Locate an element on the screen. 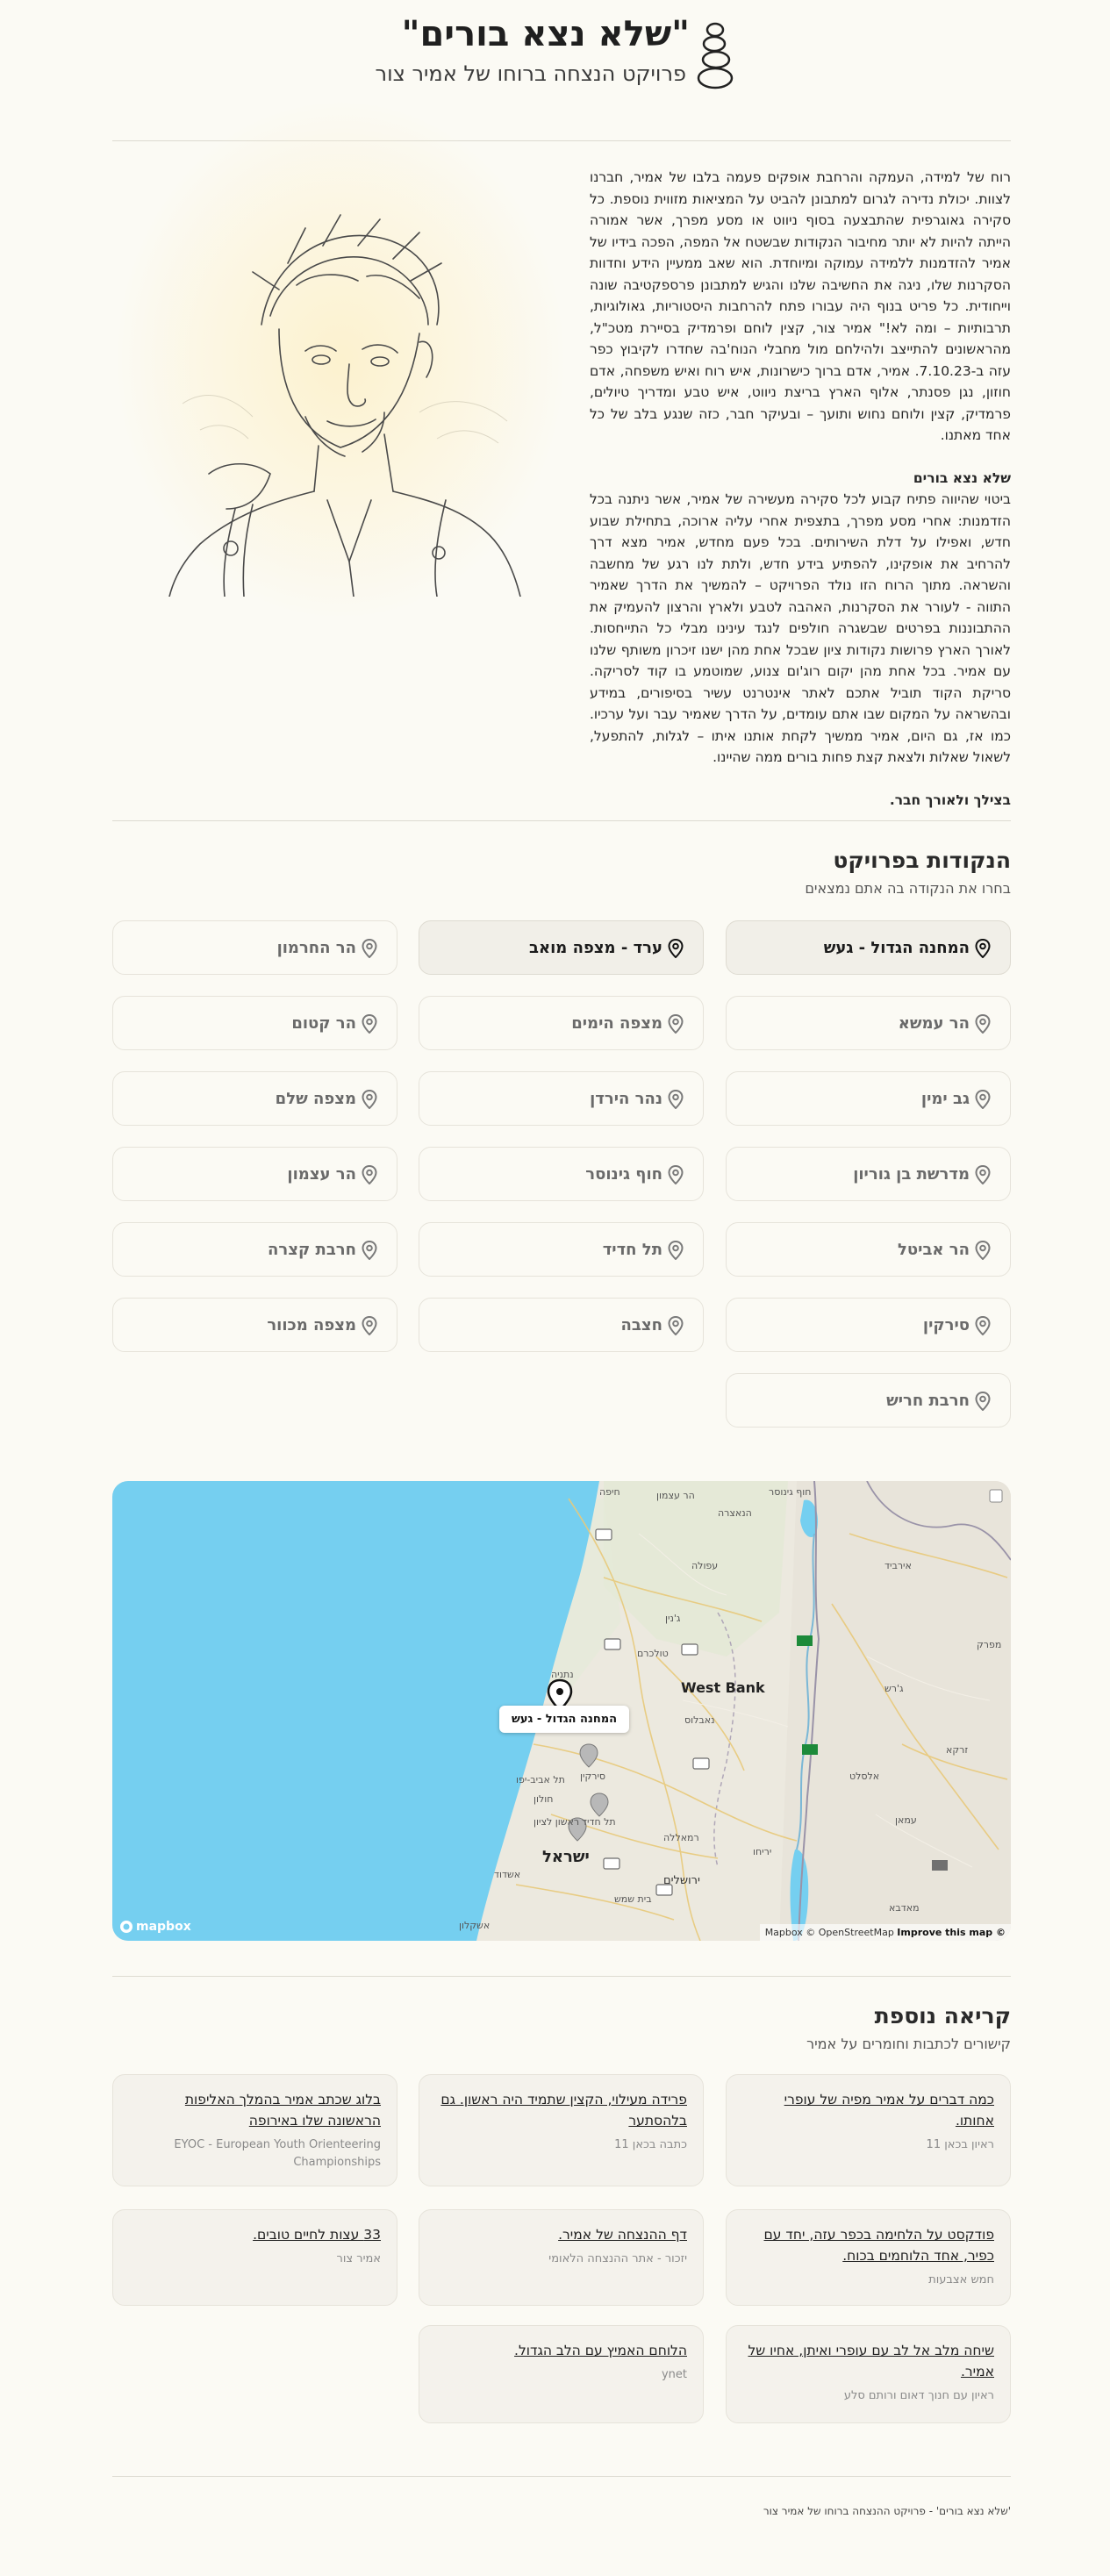 The height and width of the screenshot is (2576, 1110). point-card: תל חדיד is located at coordinates (561, 1249).